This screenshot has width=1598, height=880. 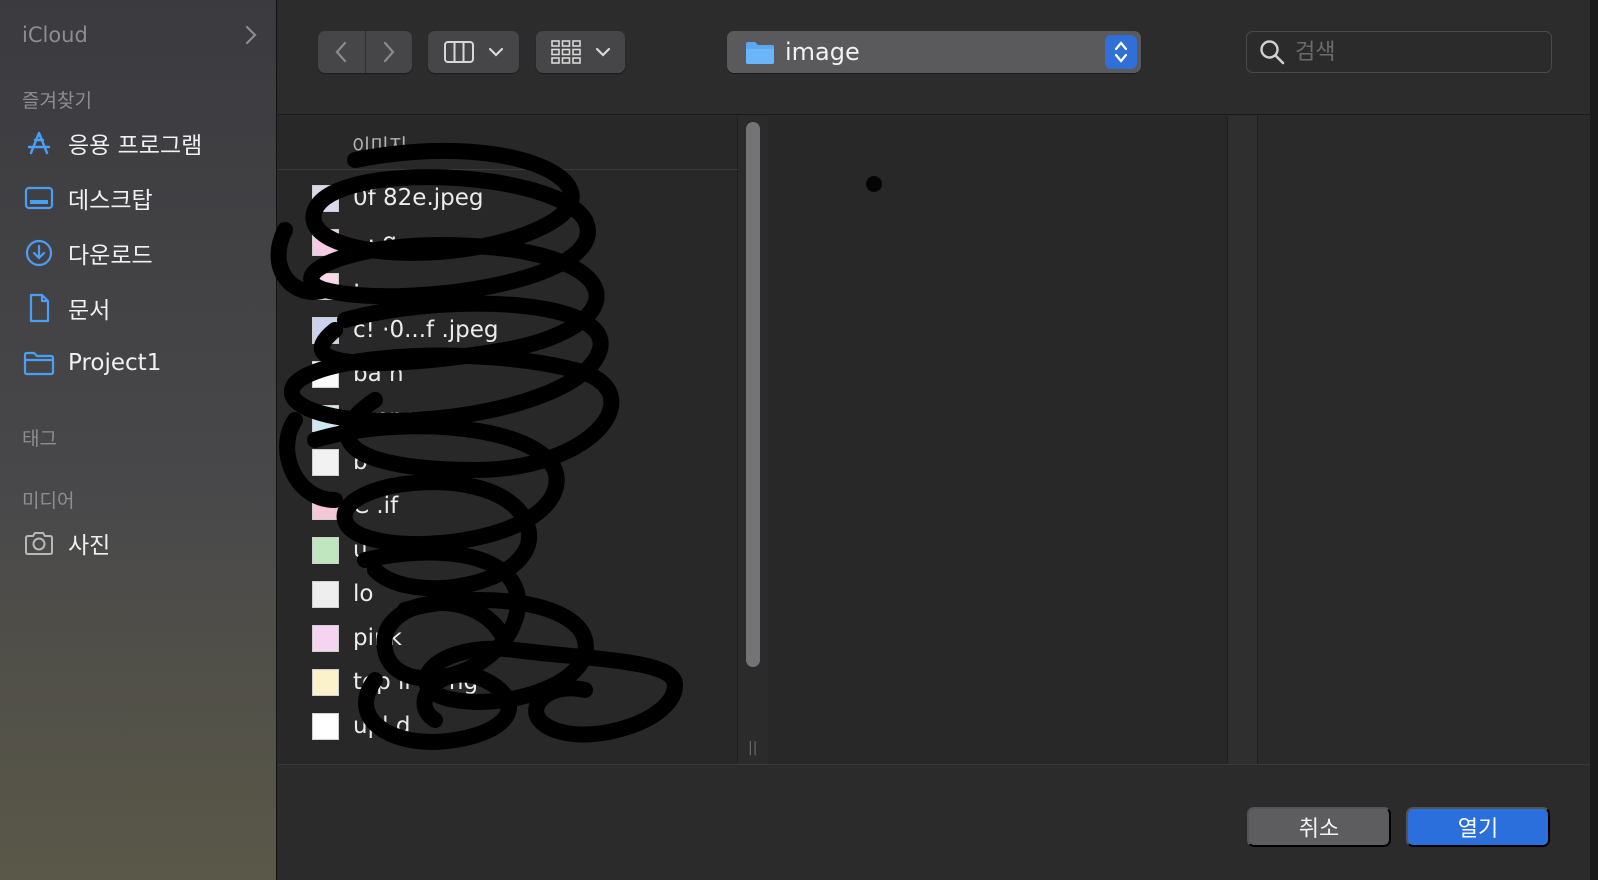 I want to click on list-item: c! ·0...f .jpeg, so click(x=508, y=330).